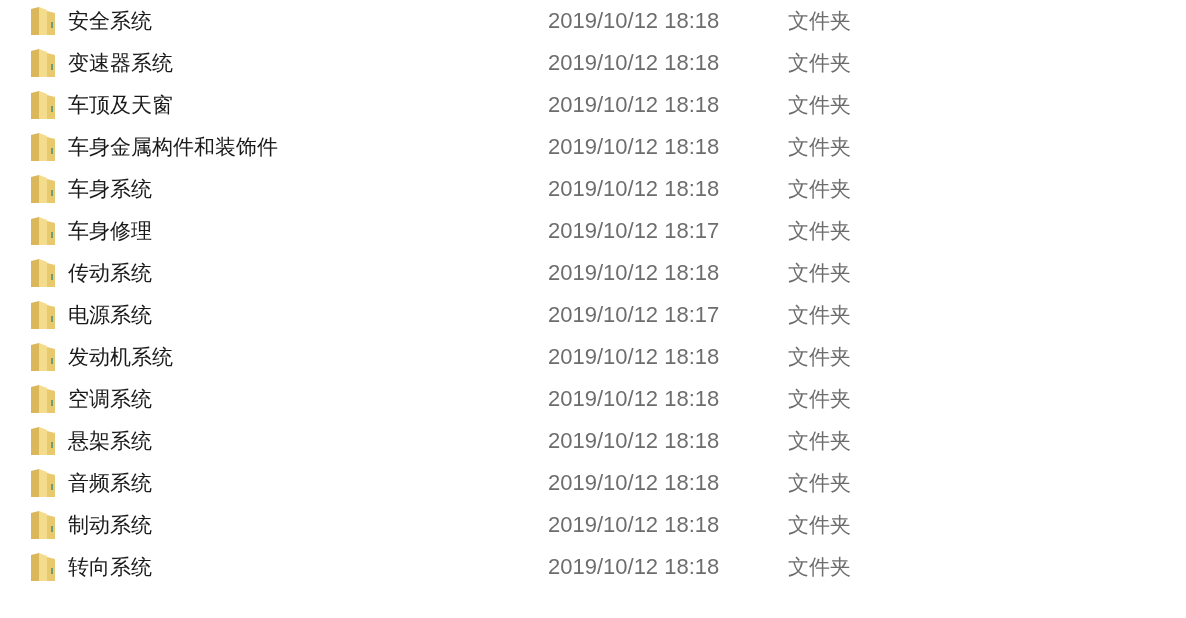 The image size is (1186, 618). Describe the element at coordinates (308, 357) in the screenshot. I see `folder-name: 发动机系统` at that location.